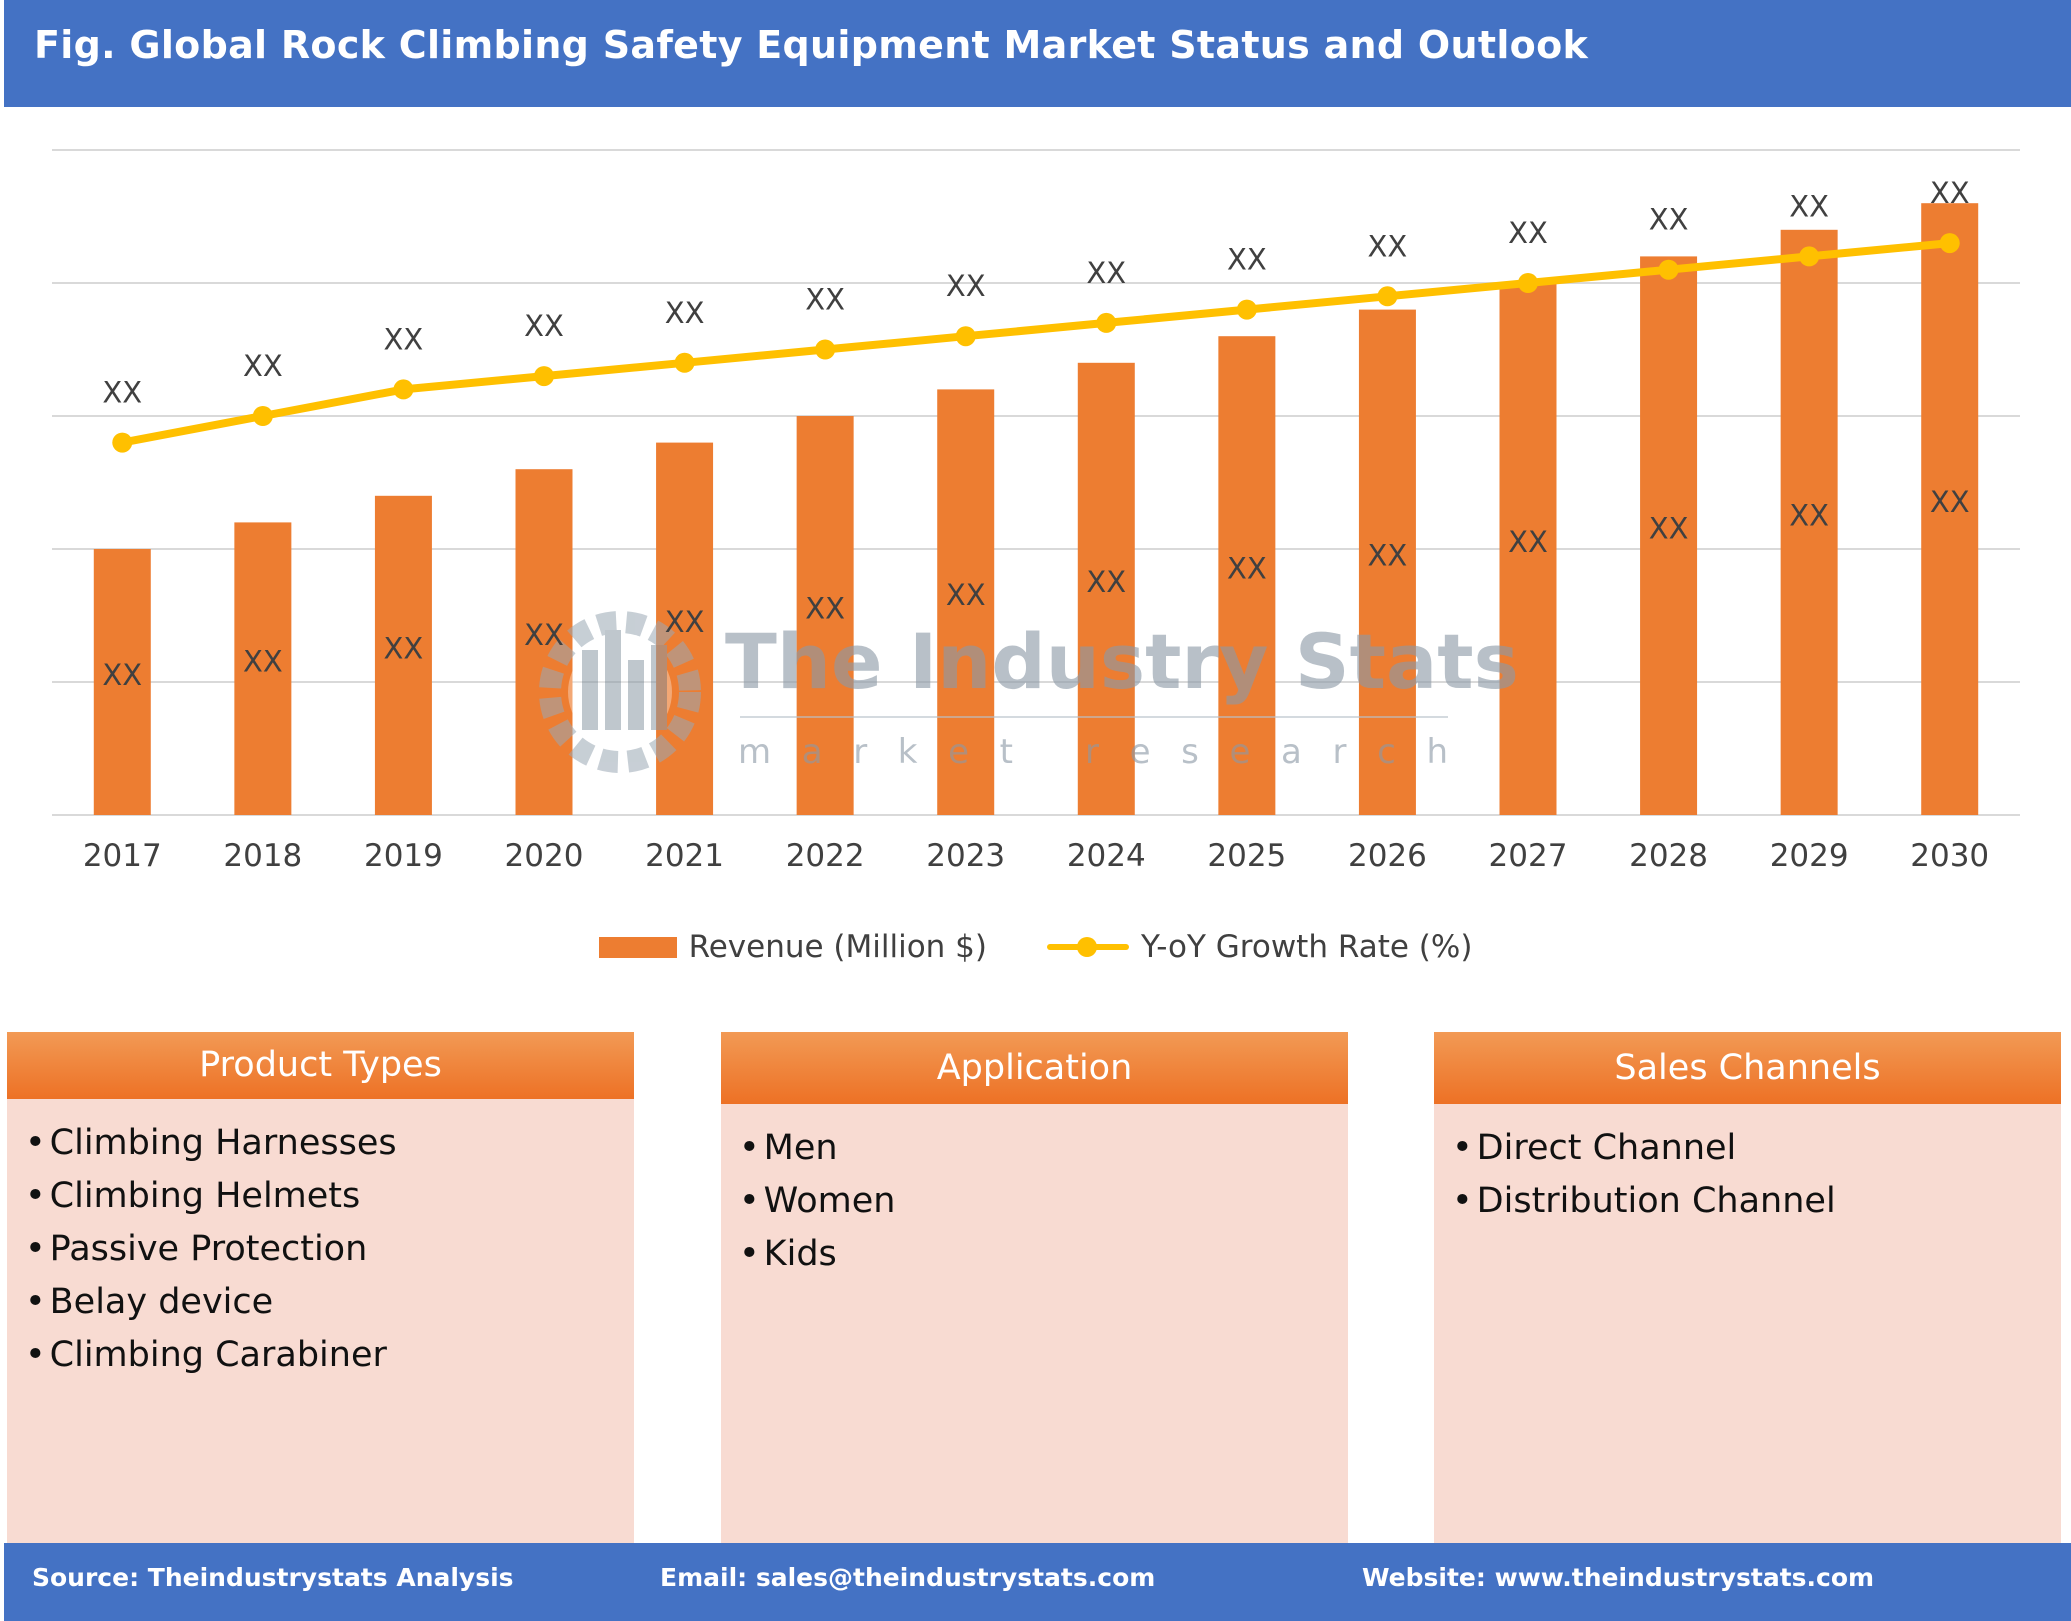 This screenshot has height=1621, width=2071. What do you see at coordinates (1387, 856) in the screenshot?
I see `x-tick-label: 2026` at bounding box center [1387, 856].